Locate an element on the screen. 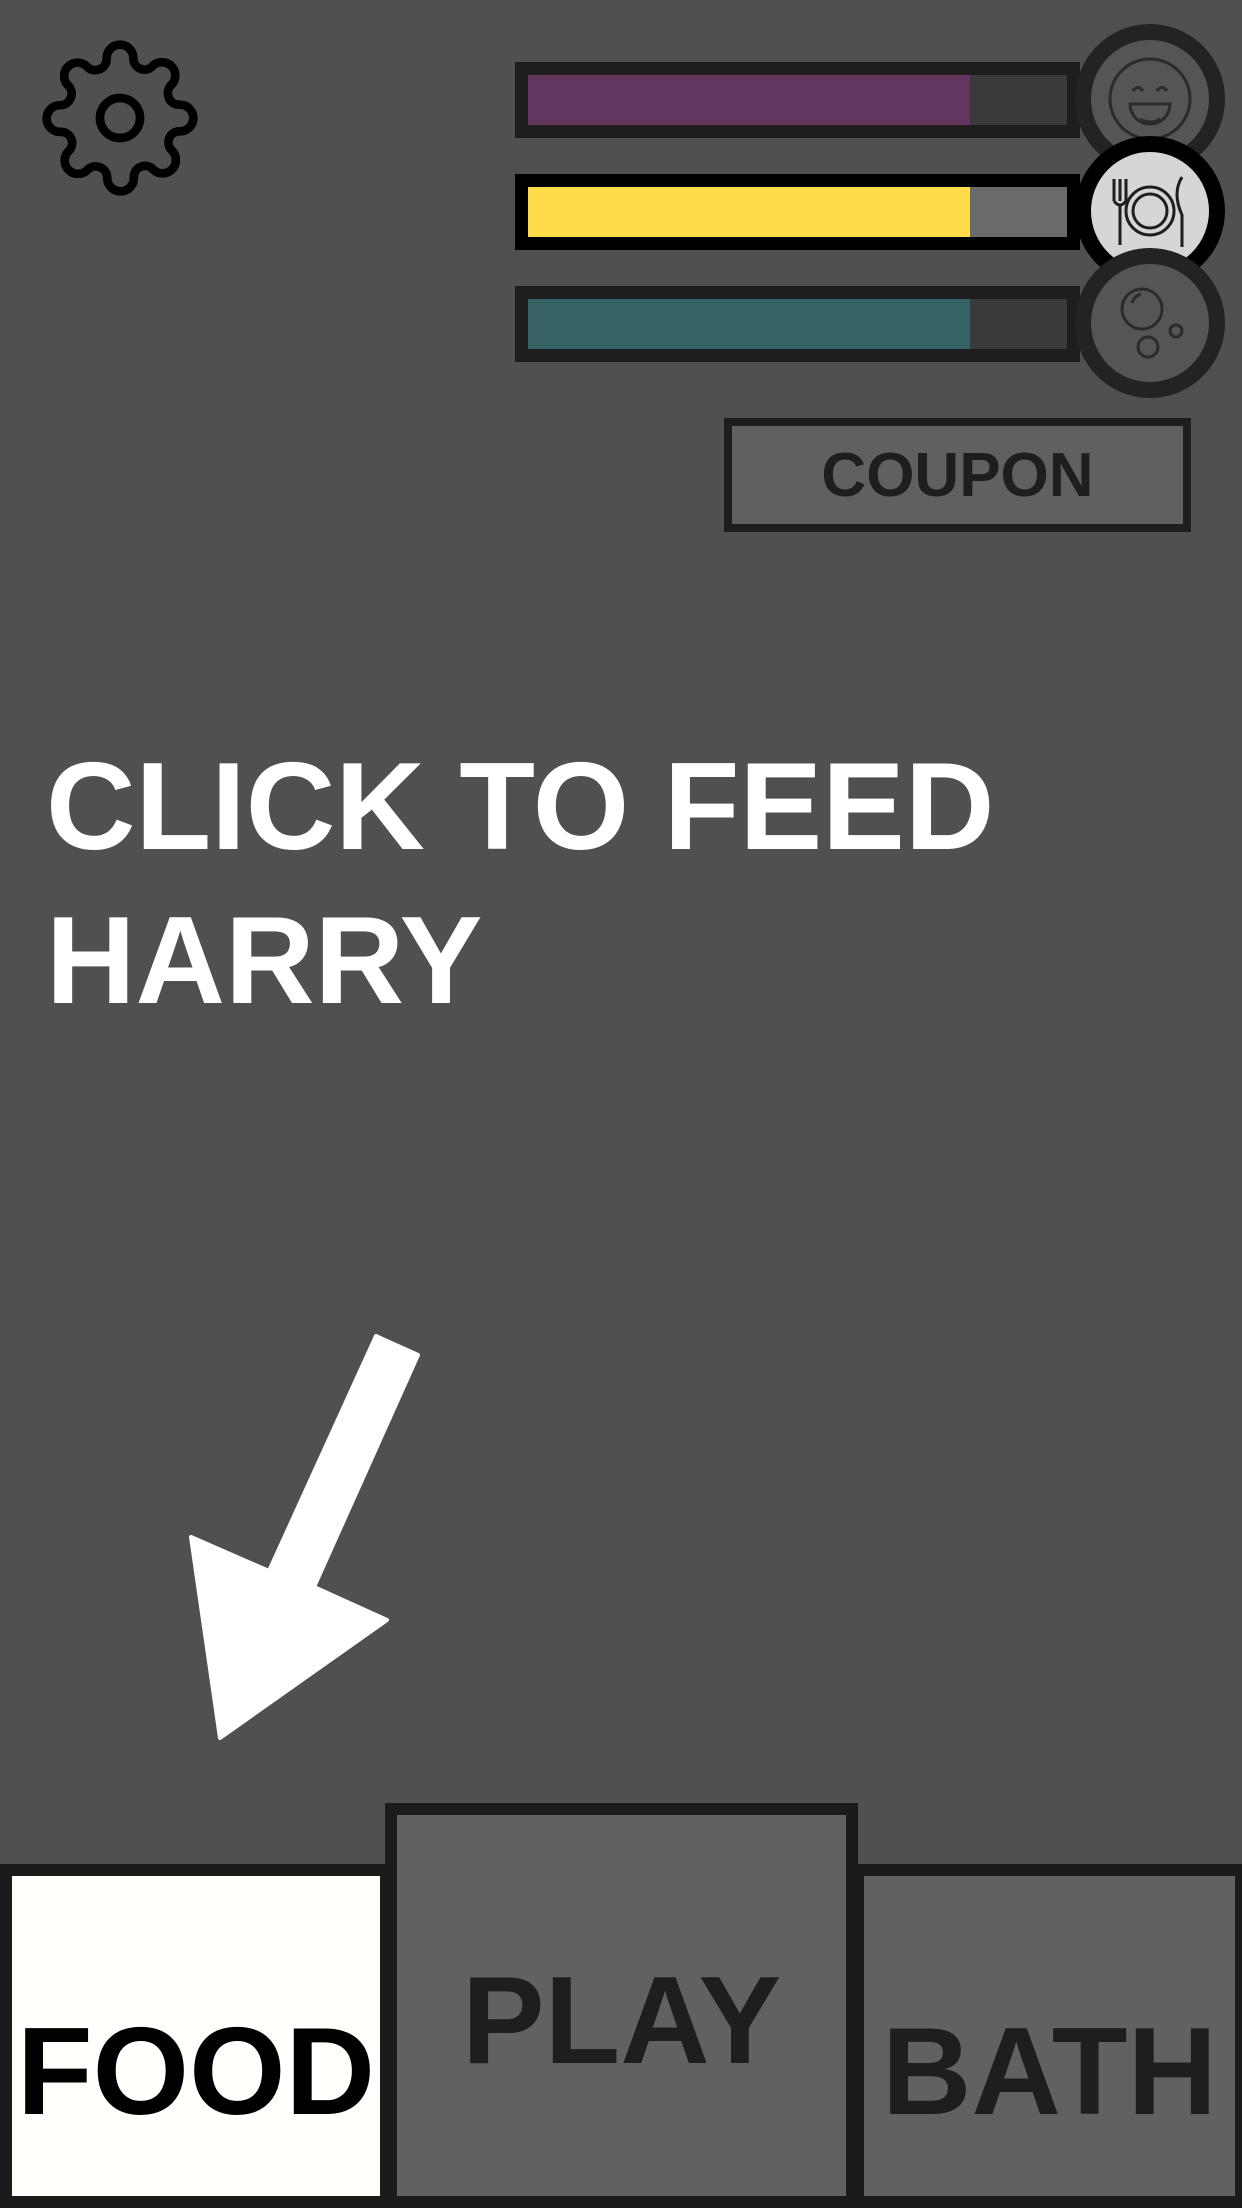 The image size is (1242, 2208). cleanliness-status is located at coordinates (1150, 323).